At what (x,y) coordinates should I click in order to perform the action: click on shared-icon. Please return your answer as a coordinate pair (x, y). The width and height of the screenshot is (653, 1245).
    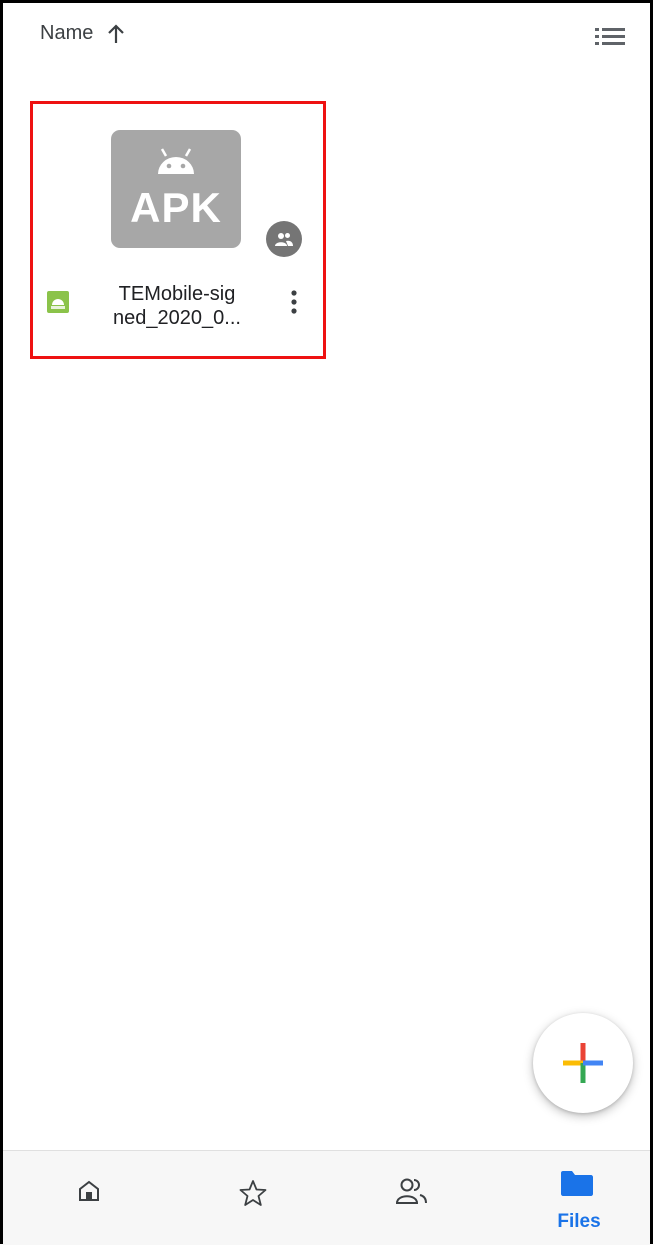
    Looking at the image, I should click on (411, 1191).